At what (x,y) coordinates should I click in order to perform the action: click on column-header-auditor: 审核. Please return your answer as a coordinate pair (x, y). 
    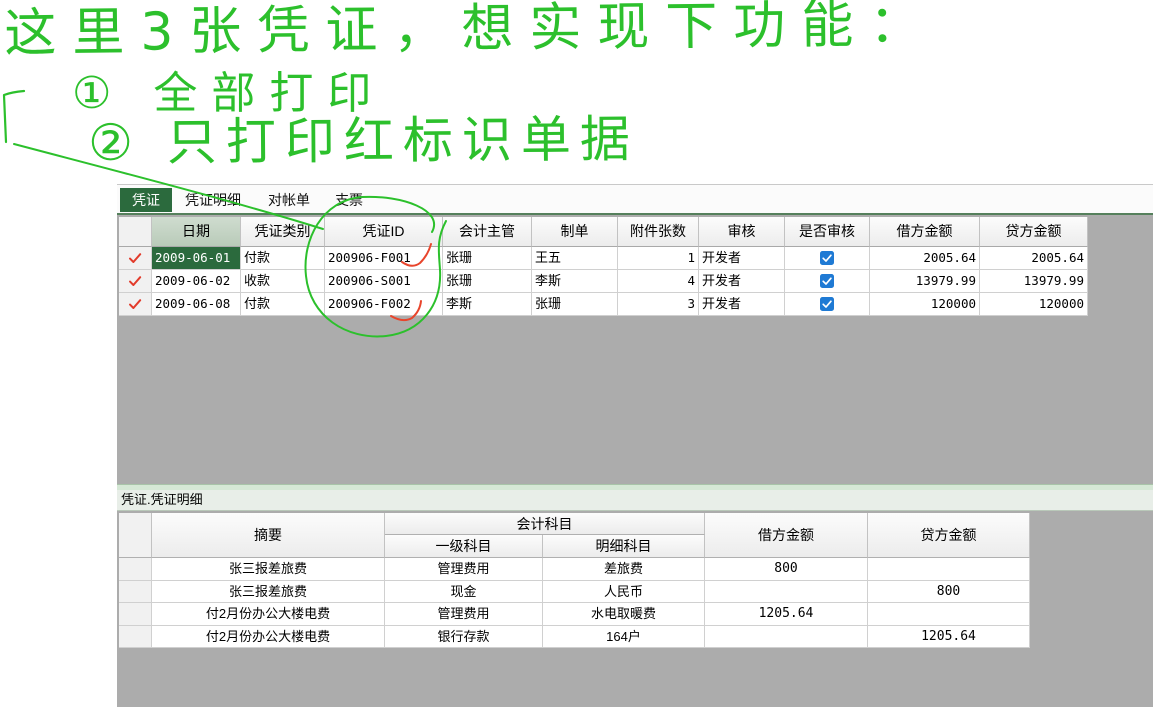
    Looking at the image, I should click on (742, 232).